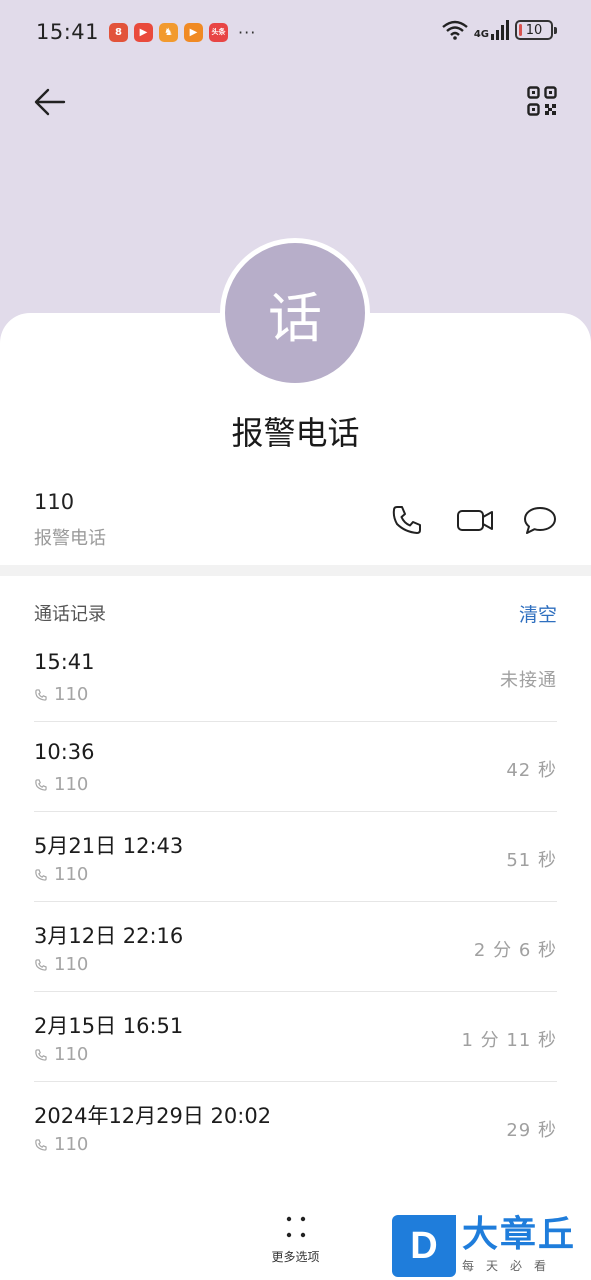 This screenshot has width=591, height=1280. I want to click on call-duration: 42 秒, so click(531, 770).